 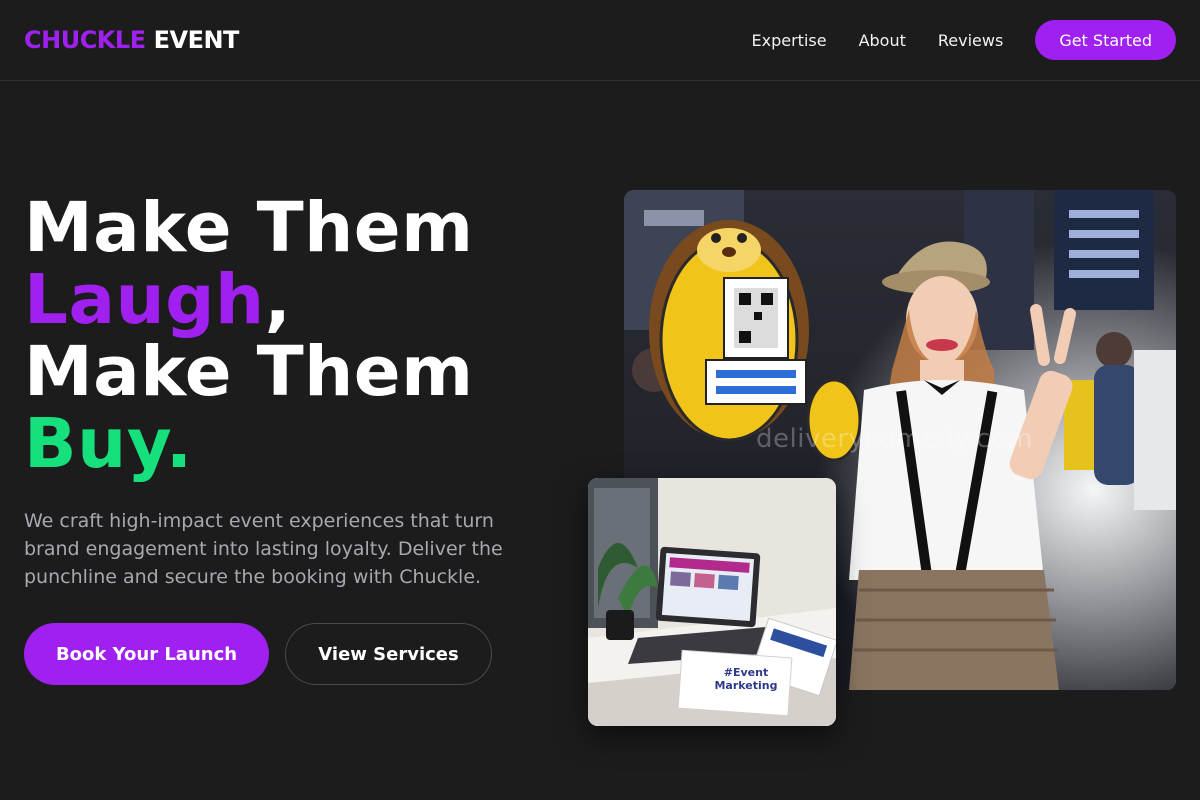 I want to click on brand-logo-part1: CHUCKLE, so click(x=85, y=40).